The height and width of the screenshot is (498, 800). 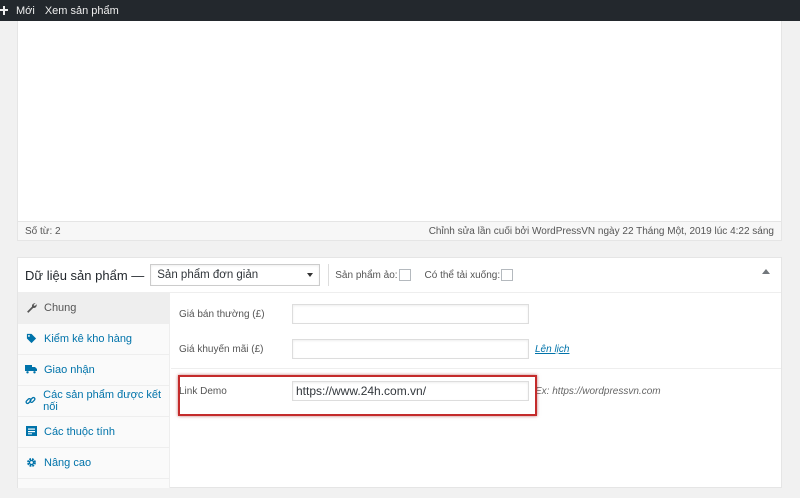 I want to click on tab-label: Chung, so click(x=60, y=308).